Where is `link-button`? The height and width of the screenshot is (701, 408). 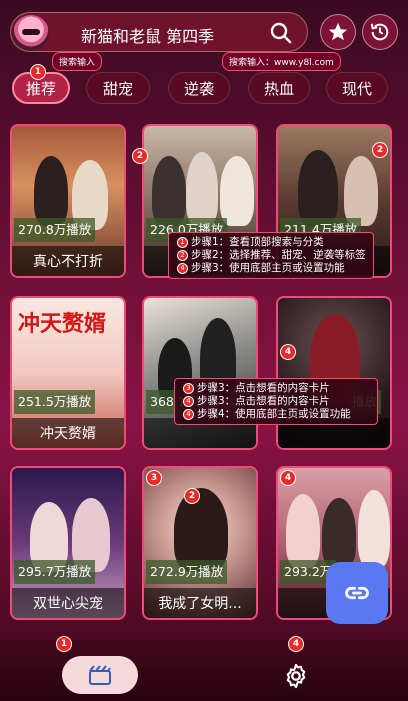
link-button is located at coordinates (357, 593).